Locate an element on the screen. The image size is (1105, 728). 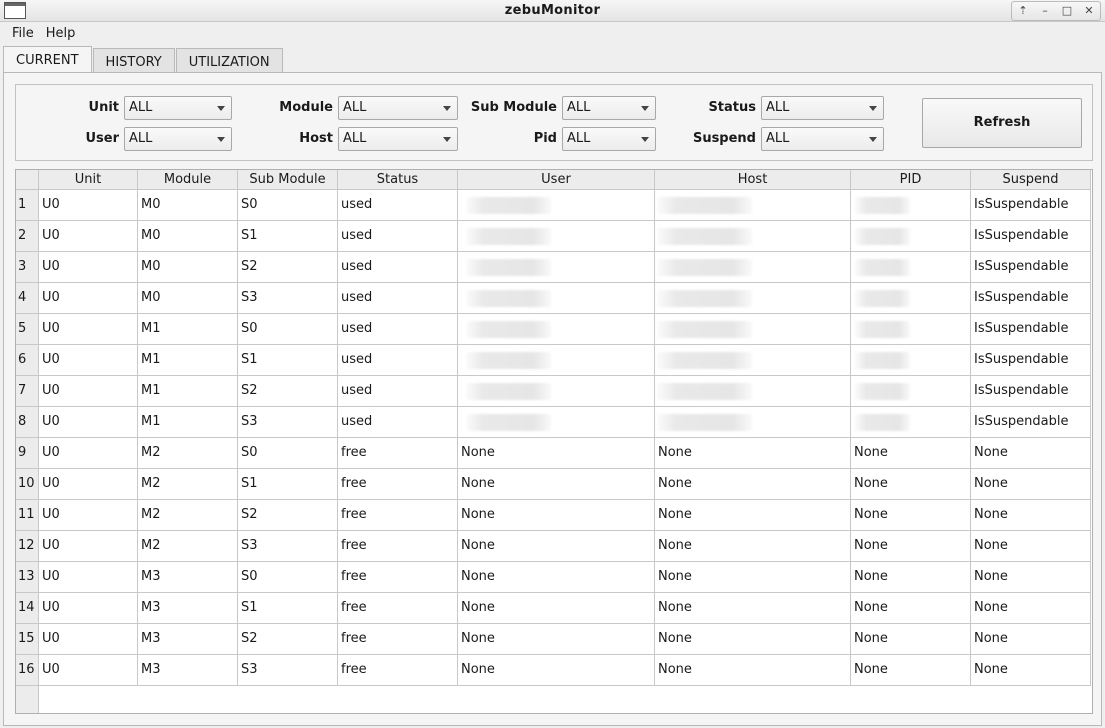
tab-history: HISTORY is located at coordinates (133, 60).